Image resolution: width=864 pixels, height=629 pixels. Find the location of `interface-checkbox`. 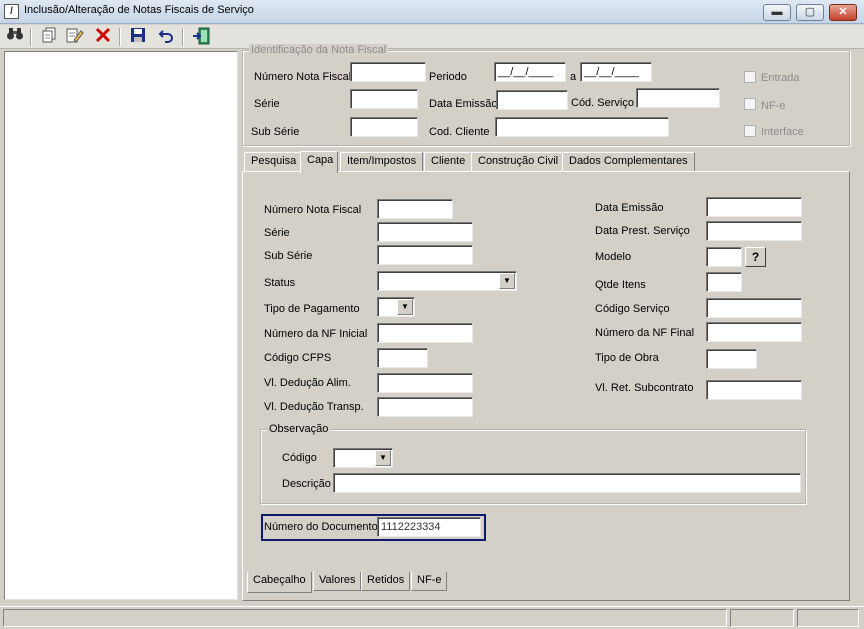

interface-checkbox is located at coordinates (750, 131).